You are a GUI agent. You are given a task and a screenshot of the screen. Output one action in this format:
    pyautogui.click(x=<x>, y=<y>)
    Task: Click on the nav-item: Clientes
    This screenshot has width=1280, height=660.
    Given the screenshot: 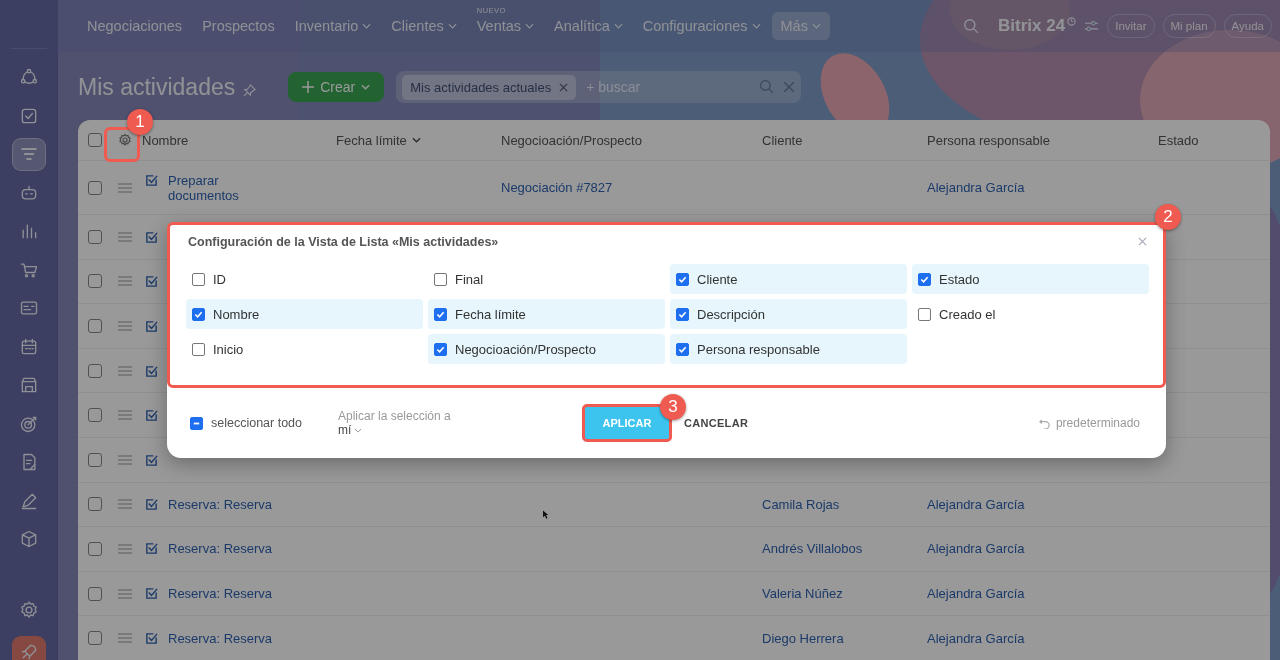 What is the action you would take?
    pyautogui.click(x=424, y=26)
    